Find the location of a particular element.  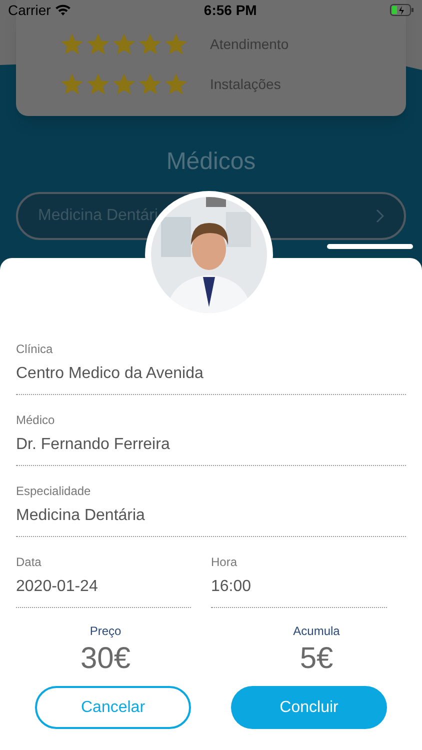

input-field: Centro Medico da Avenida is located at coordinates (211, 378).